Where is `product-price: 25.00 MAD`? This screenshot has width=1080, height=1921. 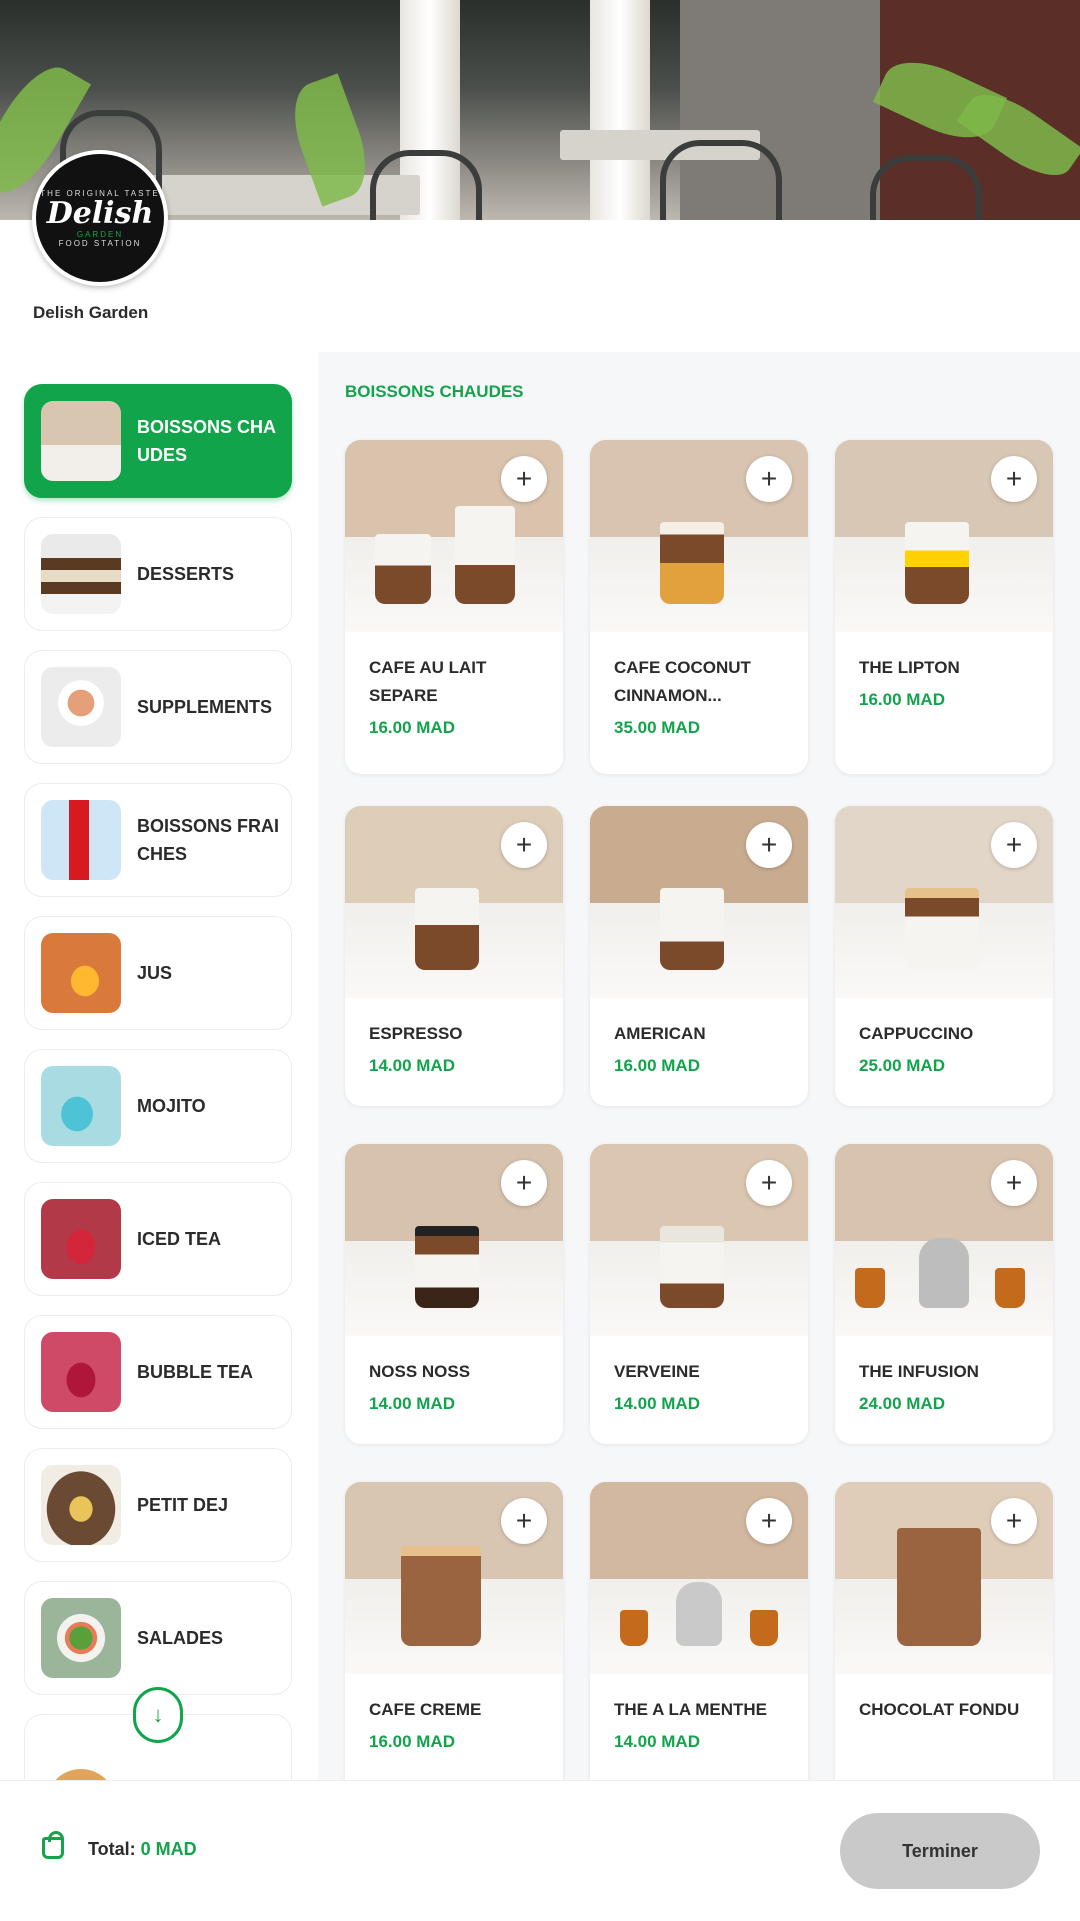
product-price: 25.00 MAD is located at coordinates (902, 1065).